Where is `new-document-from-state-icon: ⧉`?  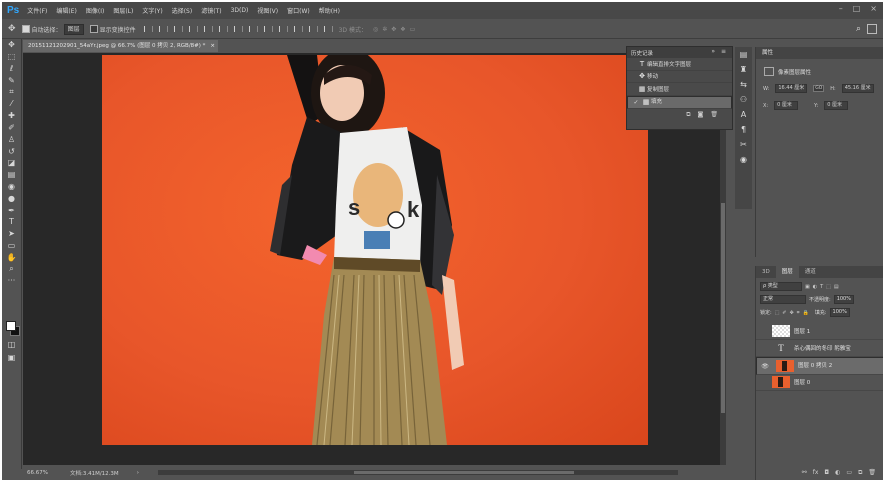 new-document-from-state-icon: ⧉ is located at coordinates (688, 115).